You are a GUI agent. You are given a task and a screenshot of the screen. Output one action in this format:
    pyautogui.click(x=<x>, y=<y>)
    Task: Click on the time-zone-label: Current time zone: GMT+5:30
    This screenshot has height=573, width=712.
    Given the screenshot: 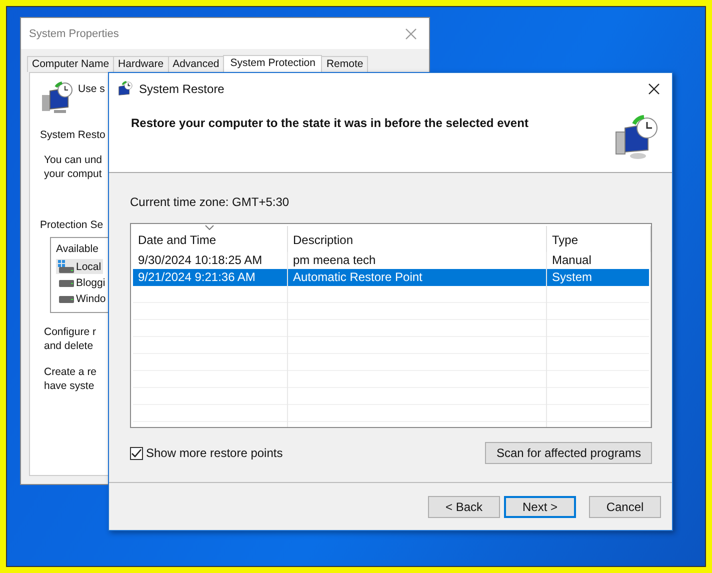 What is the action you would take?
    pyautogui.click(x=210, y=202)
    